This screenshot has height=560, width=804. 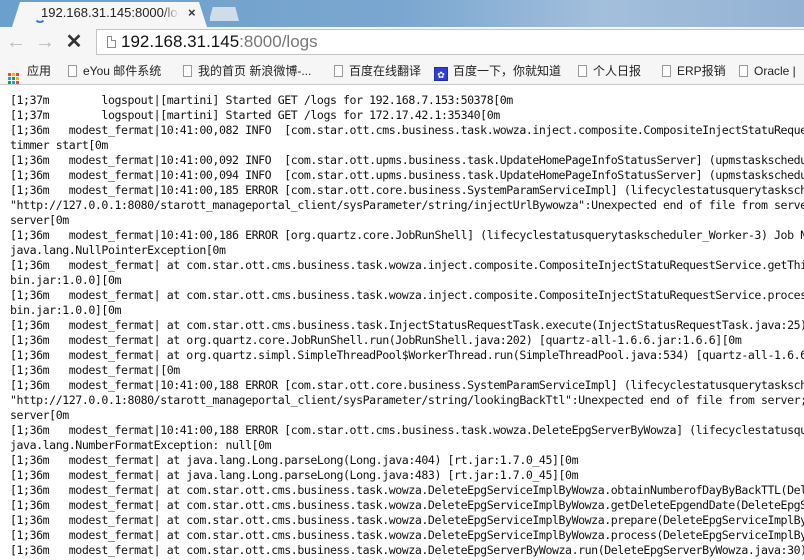 I want to click on bookmark-label: ERP报销, so click(x=701, y=71).